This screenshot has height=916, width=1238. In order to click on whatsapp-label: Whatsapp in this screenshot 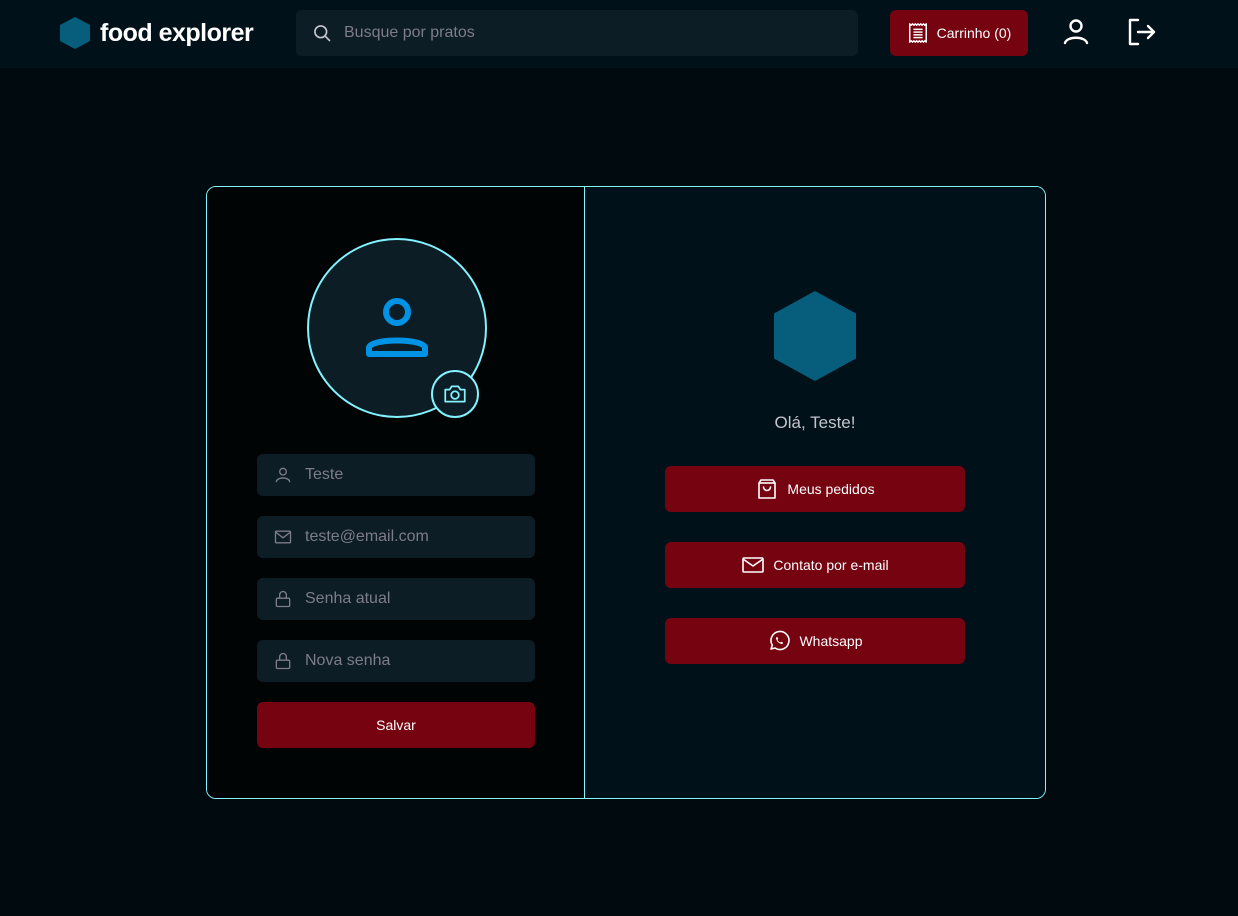, I will do `click(831, 641)`.